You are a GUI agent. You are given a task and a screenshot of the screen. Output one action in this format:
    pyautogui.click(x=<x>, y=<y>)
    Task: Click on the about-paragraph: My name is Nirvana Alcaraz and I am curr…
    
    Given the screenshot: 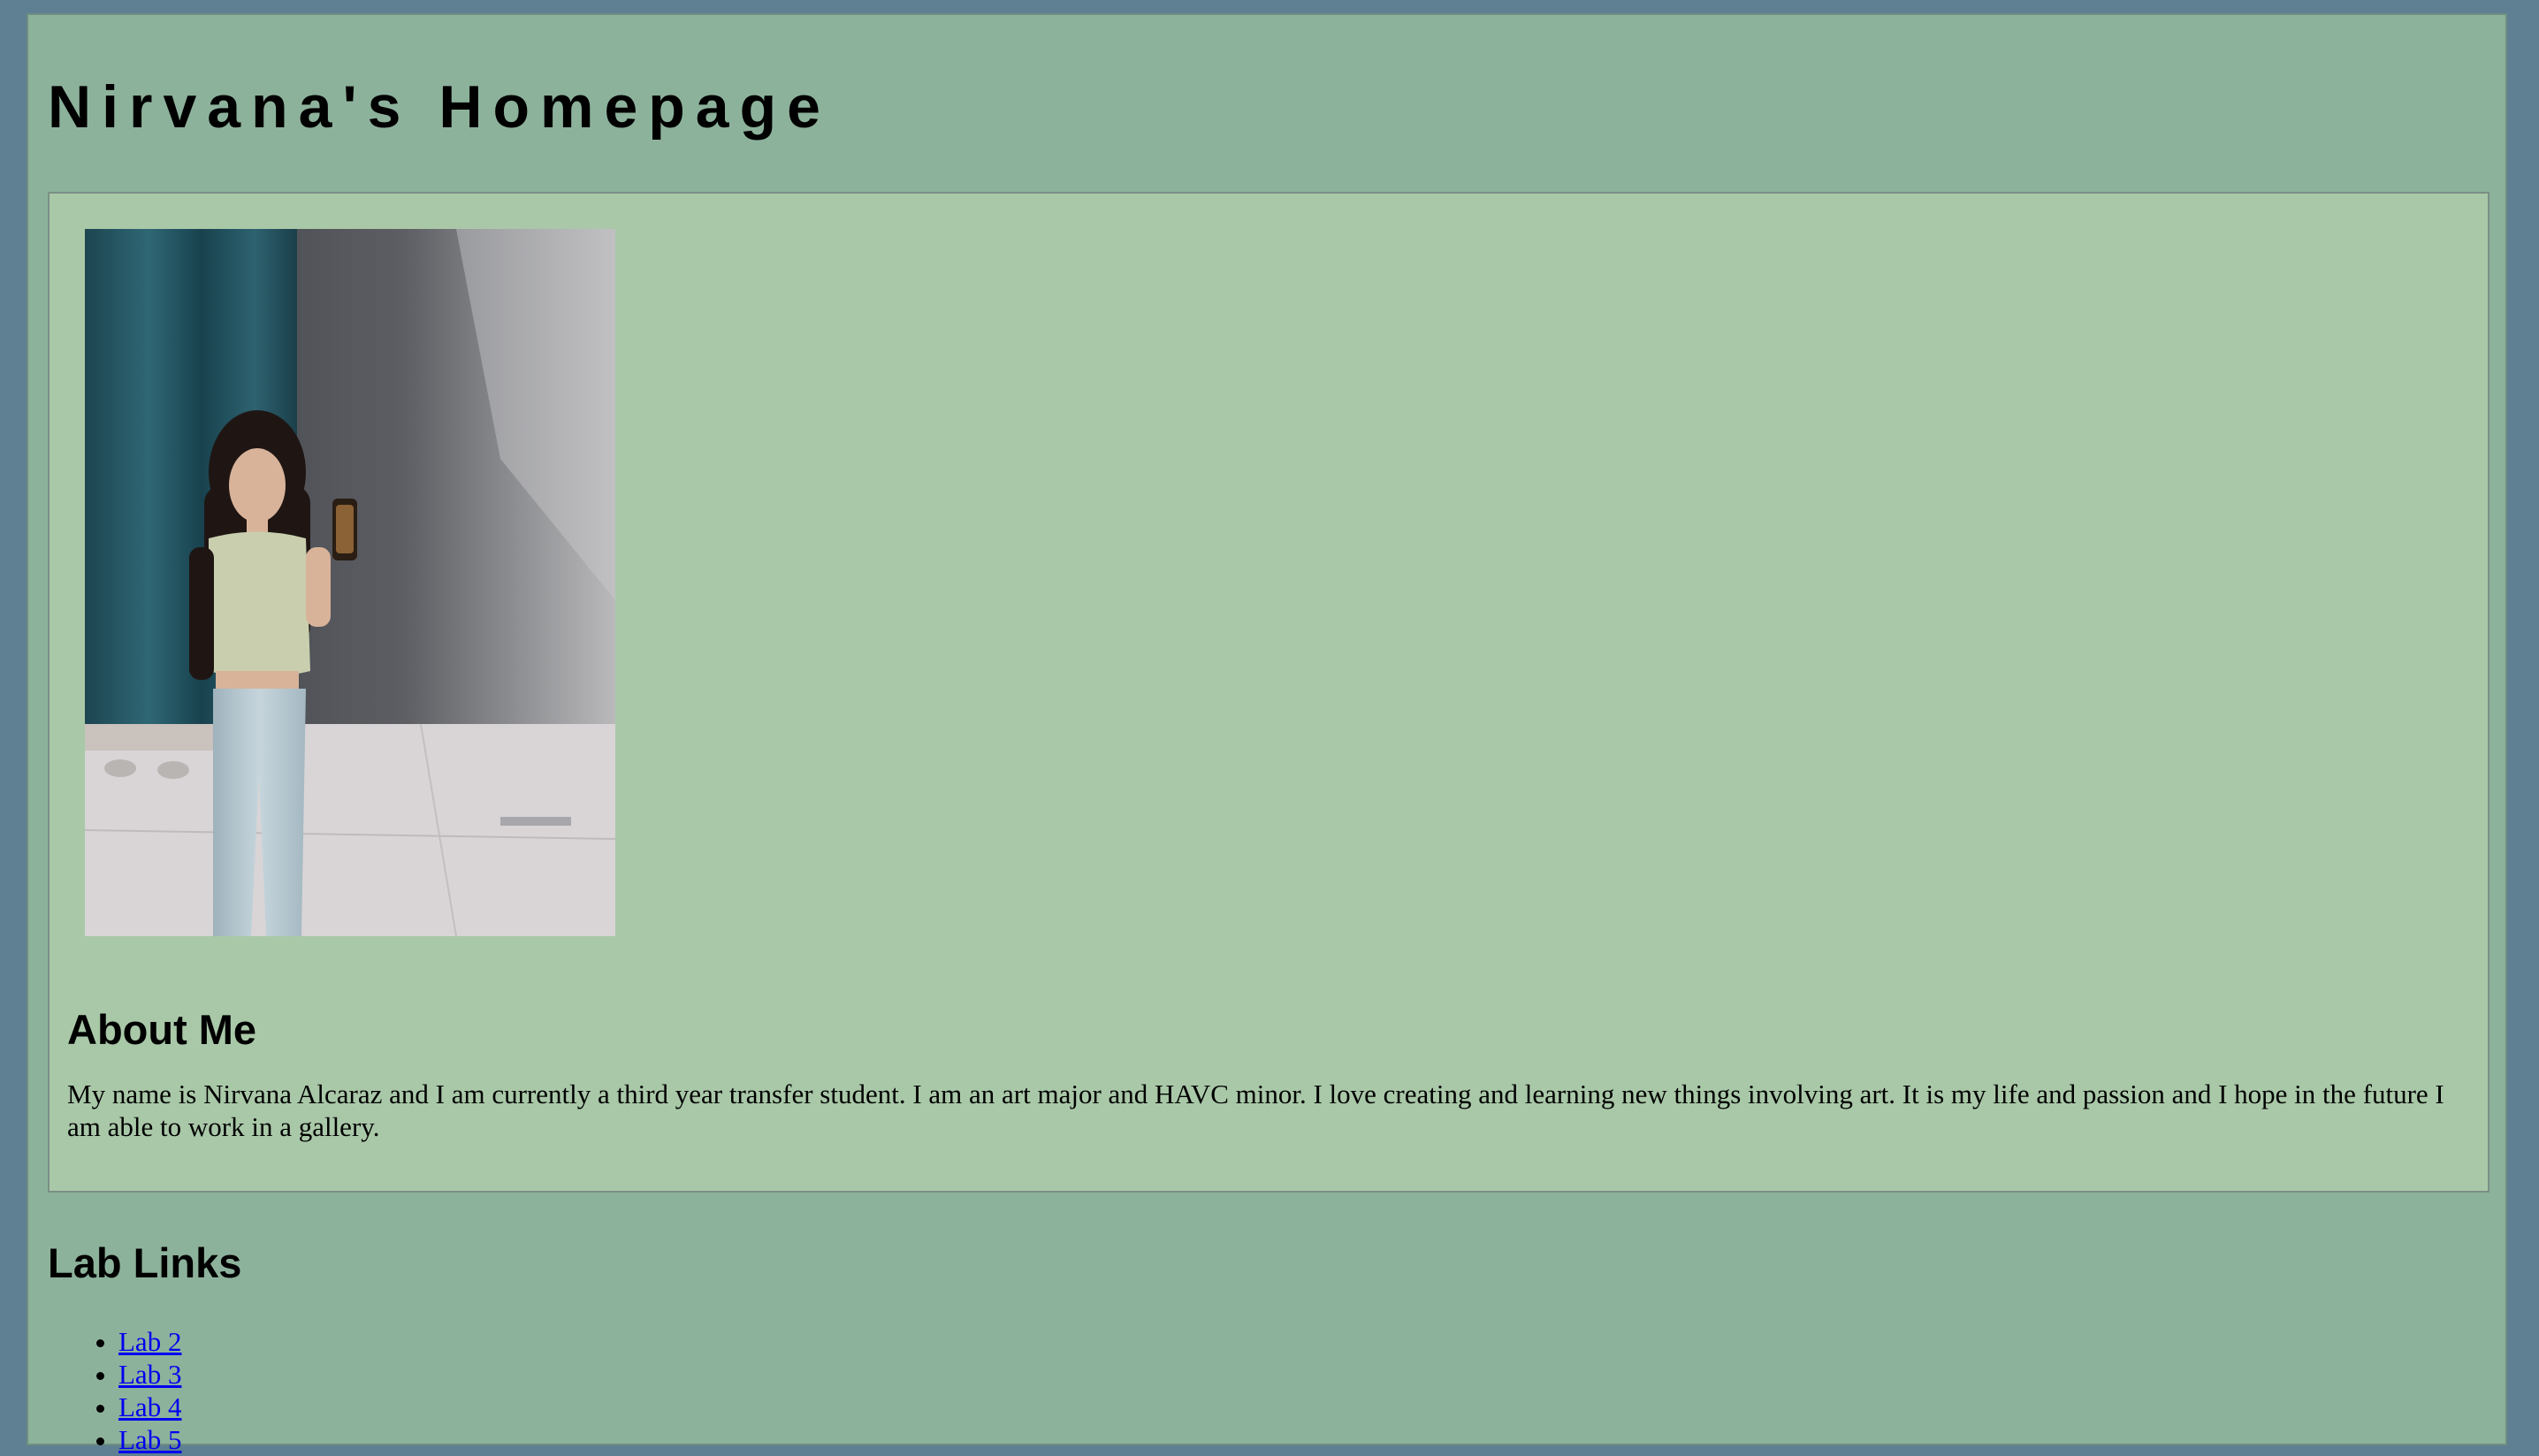 What is the action you would take?
    pyautogui.click(x=1255, y=1110)
    